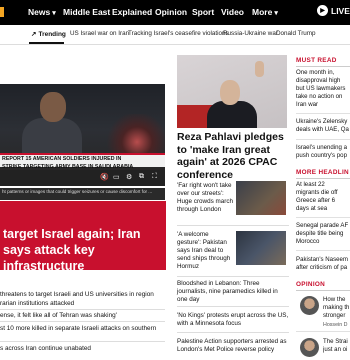  I want to click on trending-link: US Israel war on Iran, so click(99, 33).